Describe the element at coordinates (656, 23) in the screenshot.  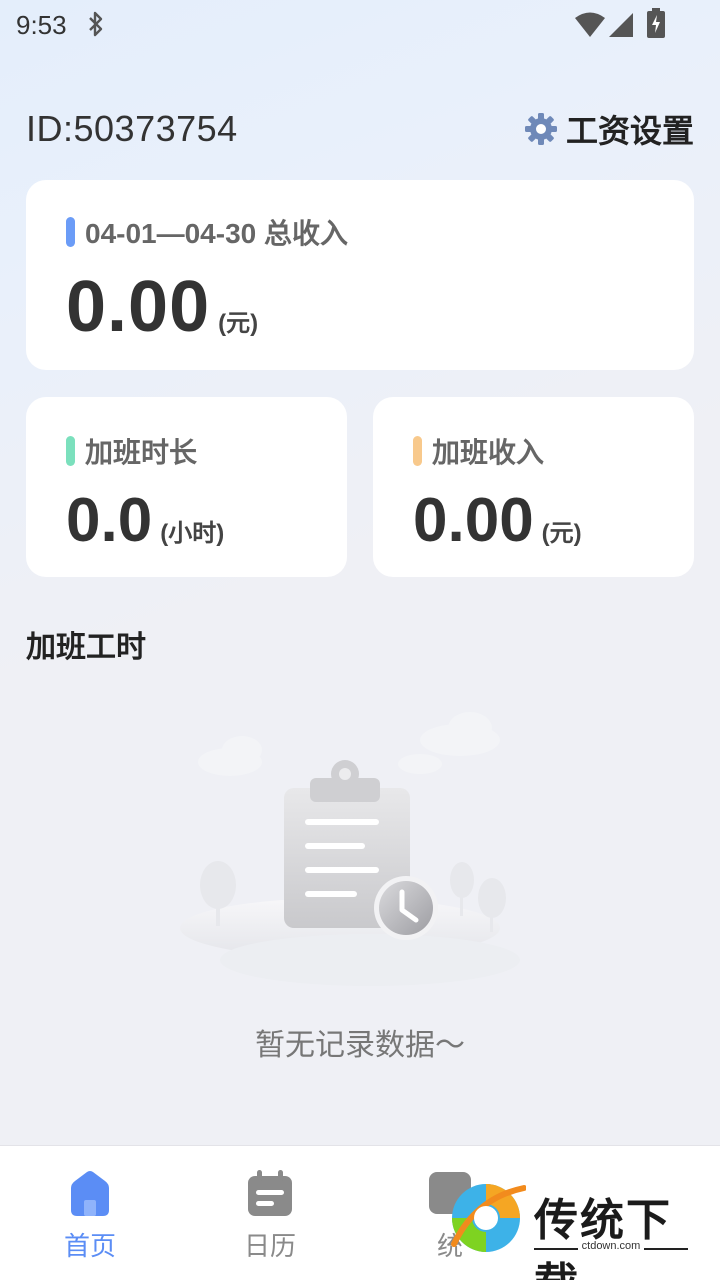
I see `battery-charging-icon` at that location.